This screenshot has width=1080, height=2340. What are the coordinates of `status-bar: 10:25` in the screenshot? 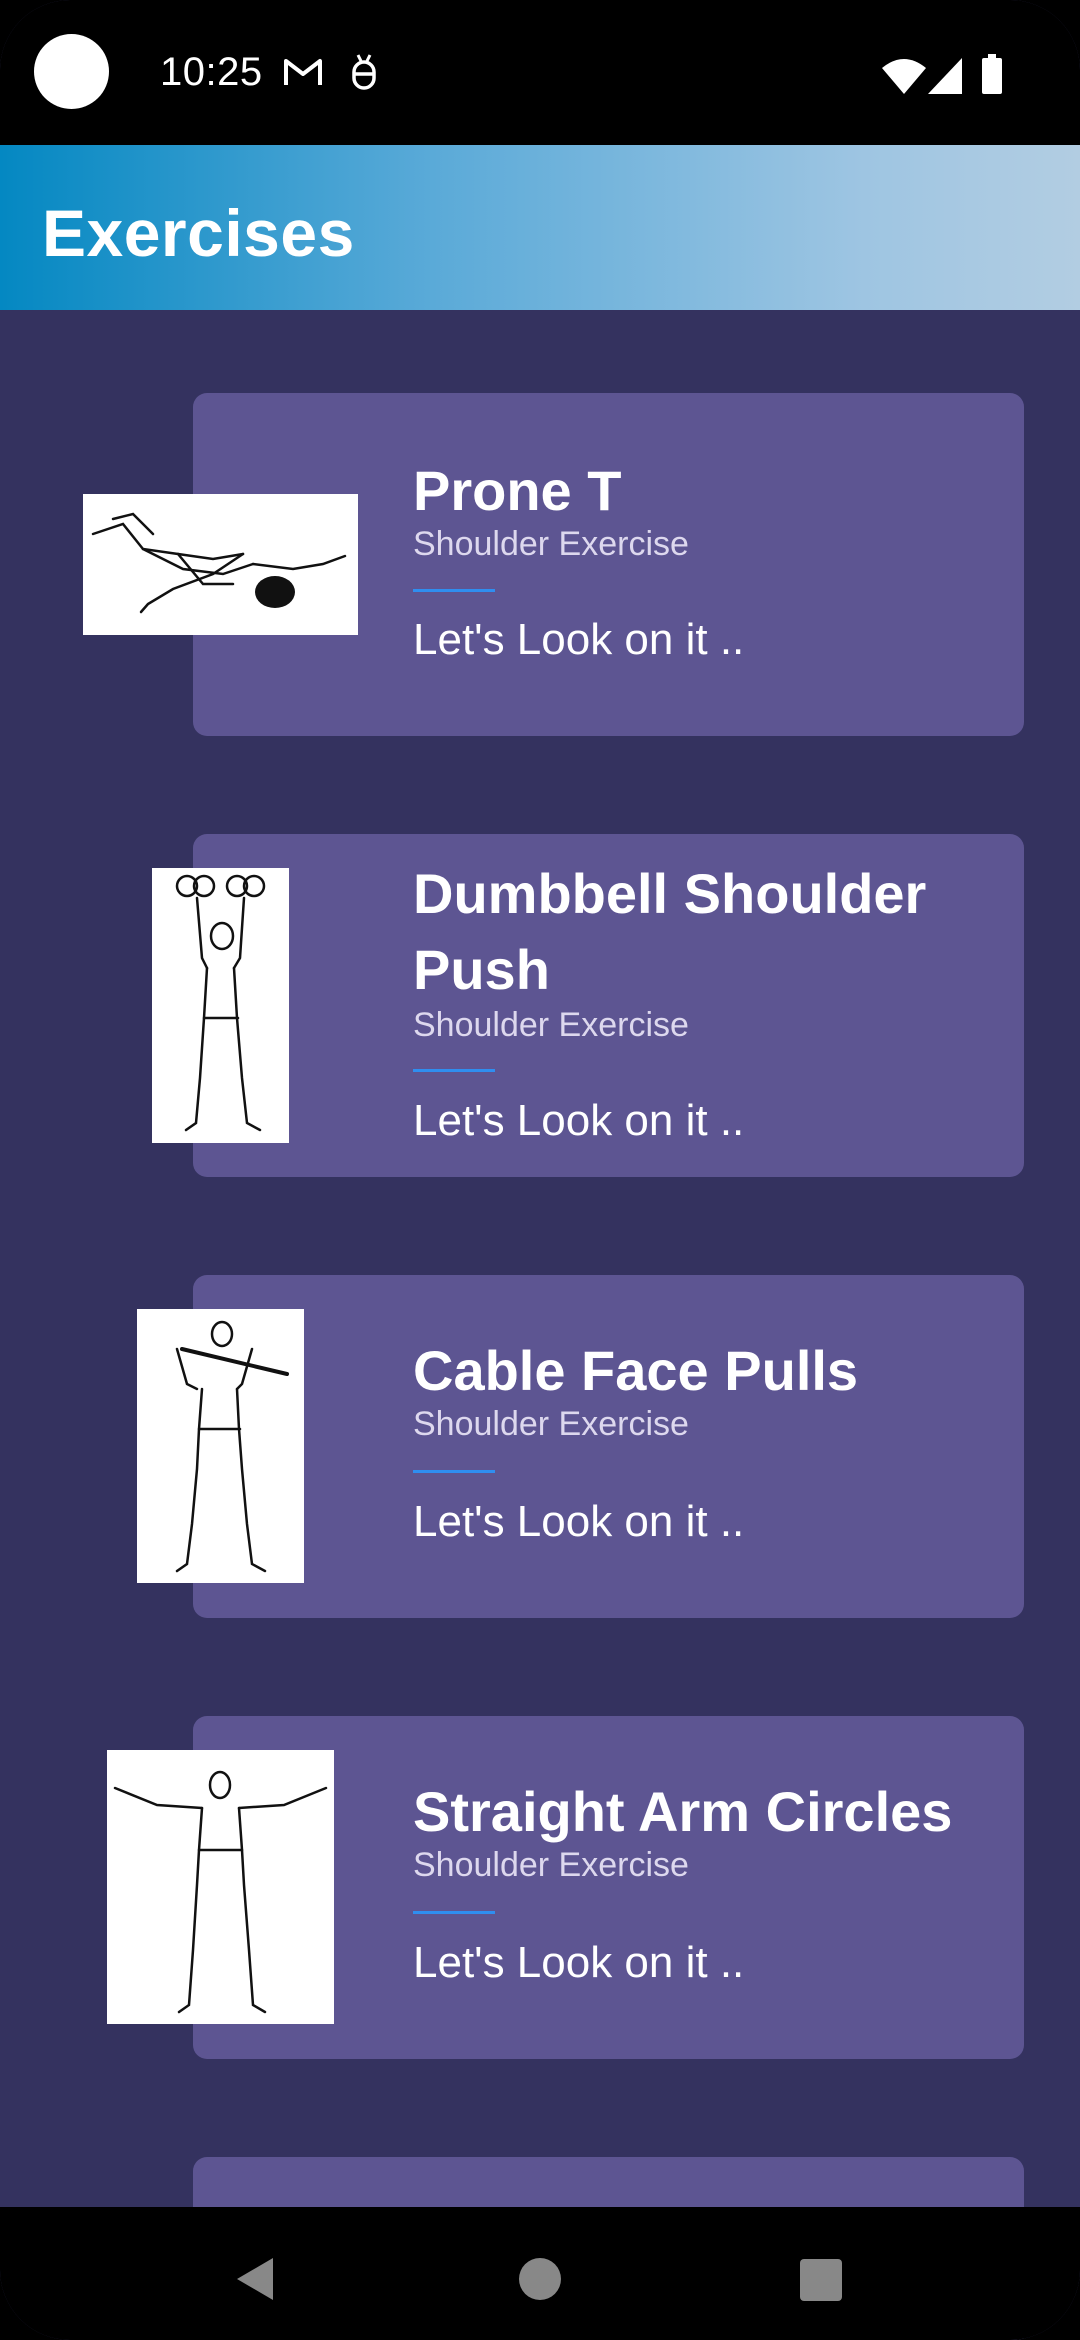 It's located at (540, 72).